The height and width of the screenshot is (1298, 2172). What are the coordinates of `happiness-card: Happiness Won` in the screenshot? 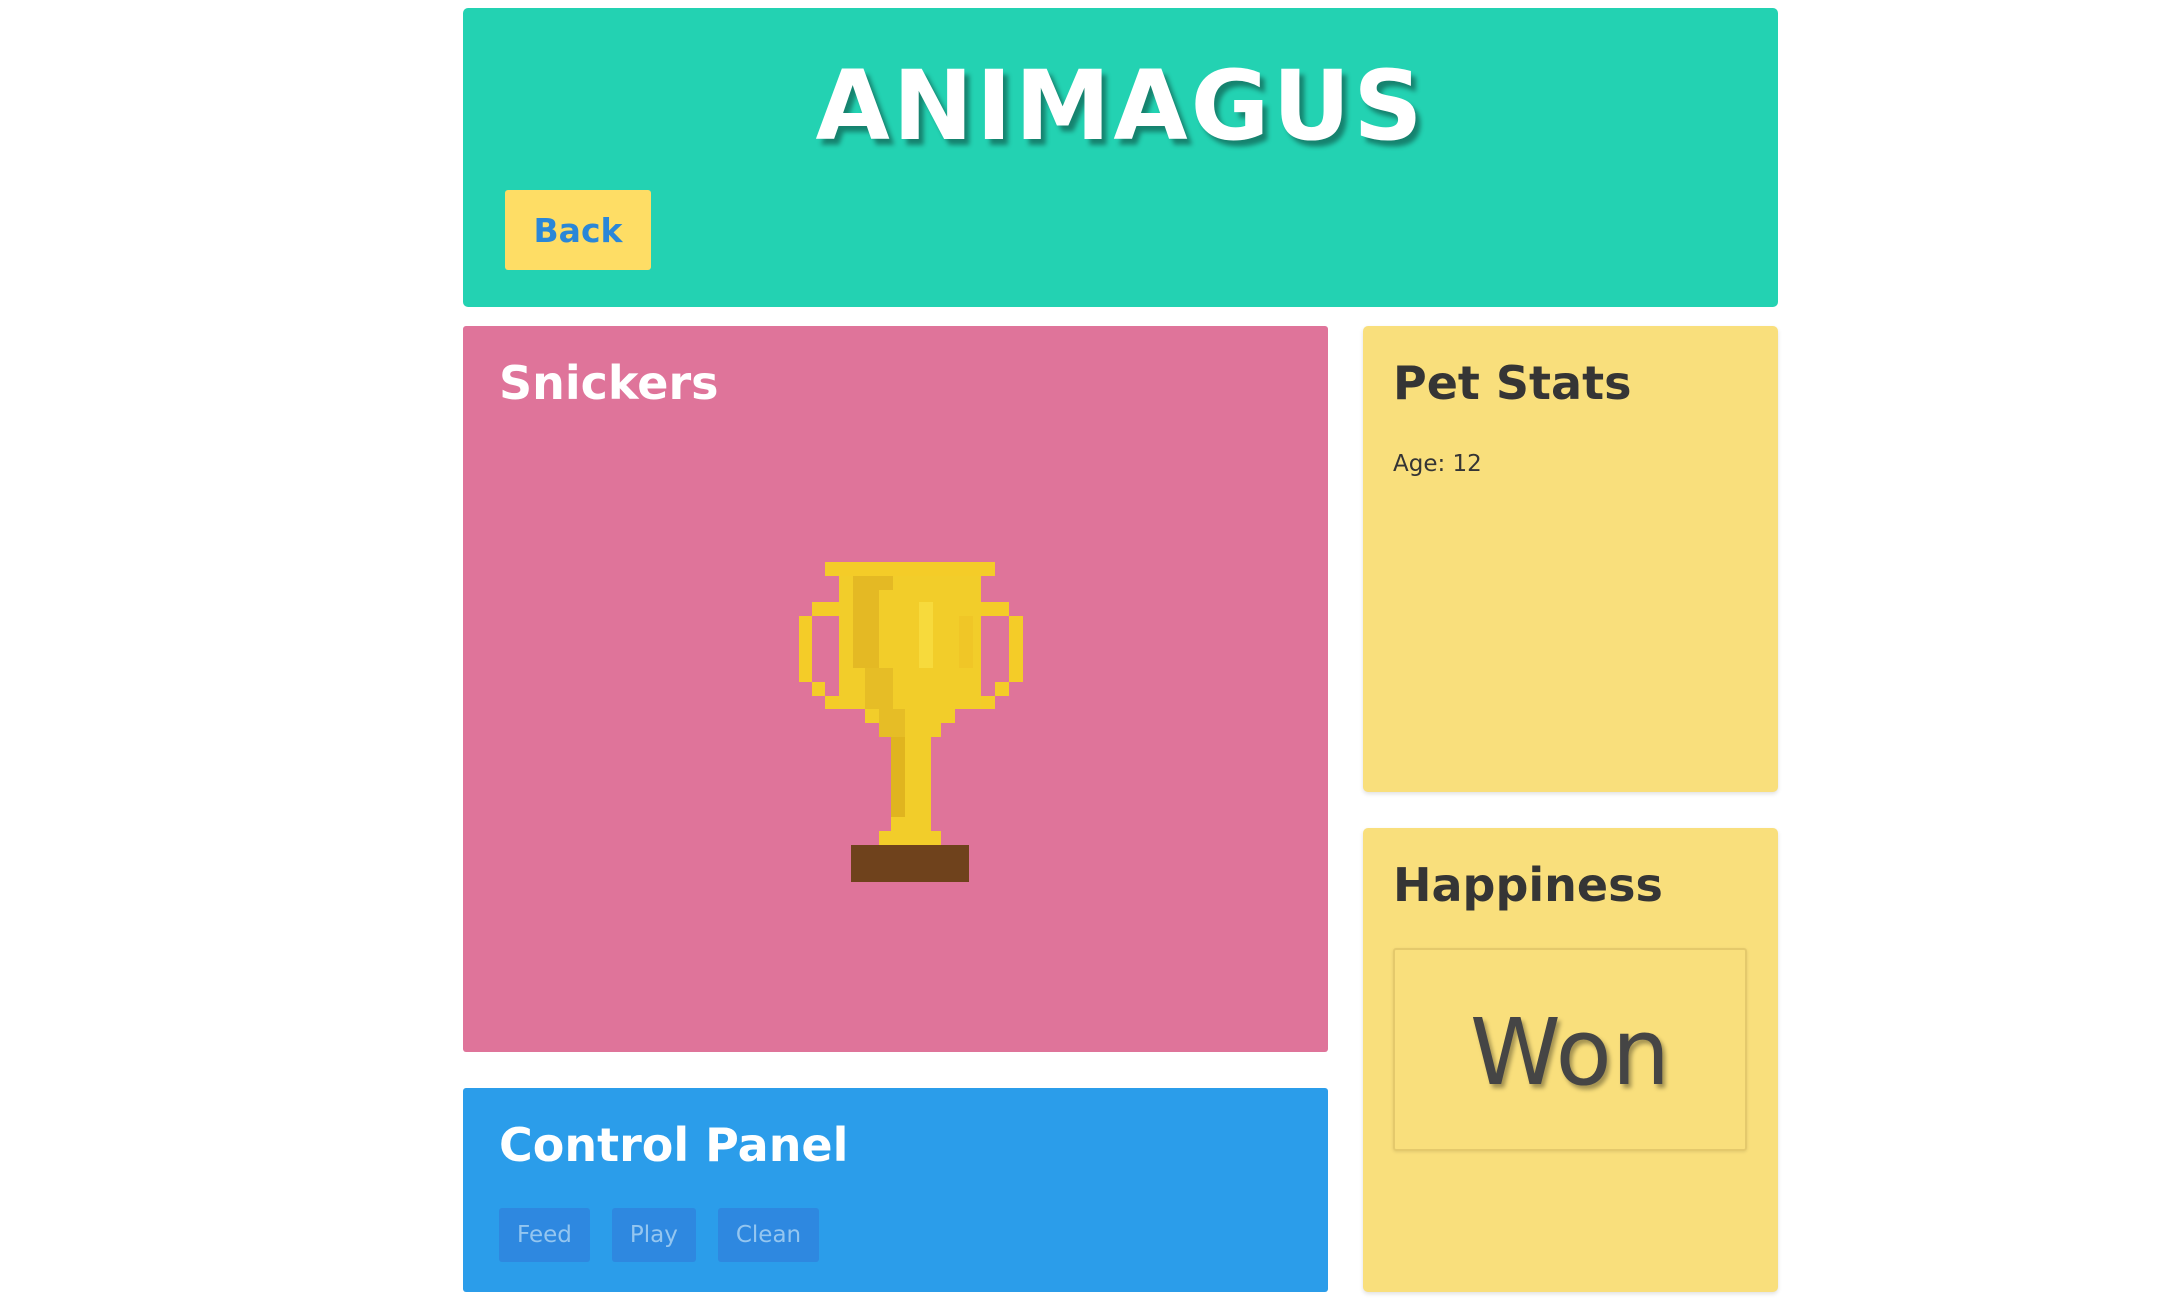 It's located at (1570, 1060).